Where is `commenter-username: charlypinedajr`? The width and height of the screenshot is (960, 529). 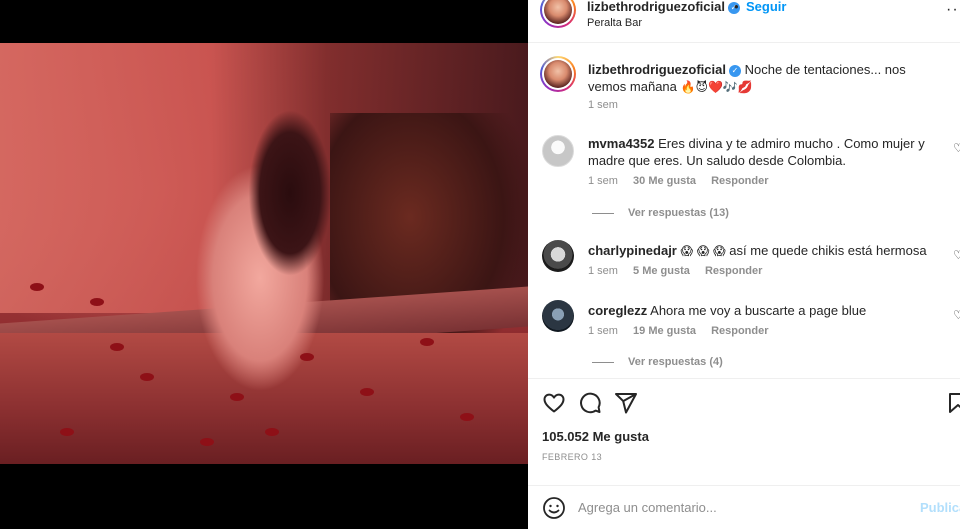
commenter-username: charlypinedajr is located at coordinates (632, 250).